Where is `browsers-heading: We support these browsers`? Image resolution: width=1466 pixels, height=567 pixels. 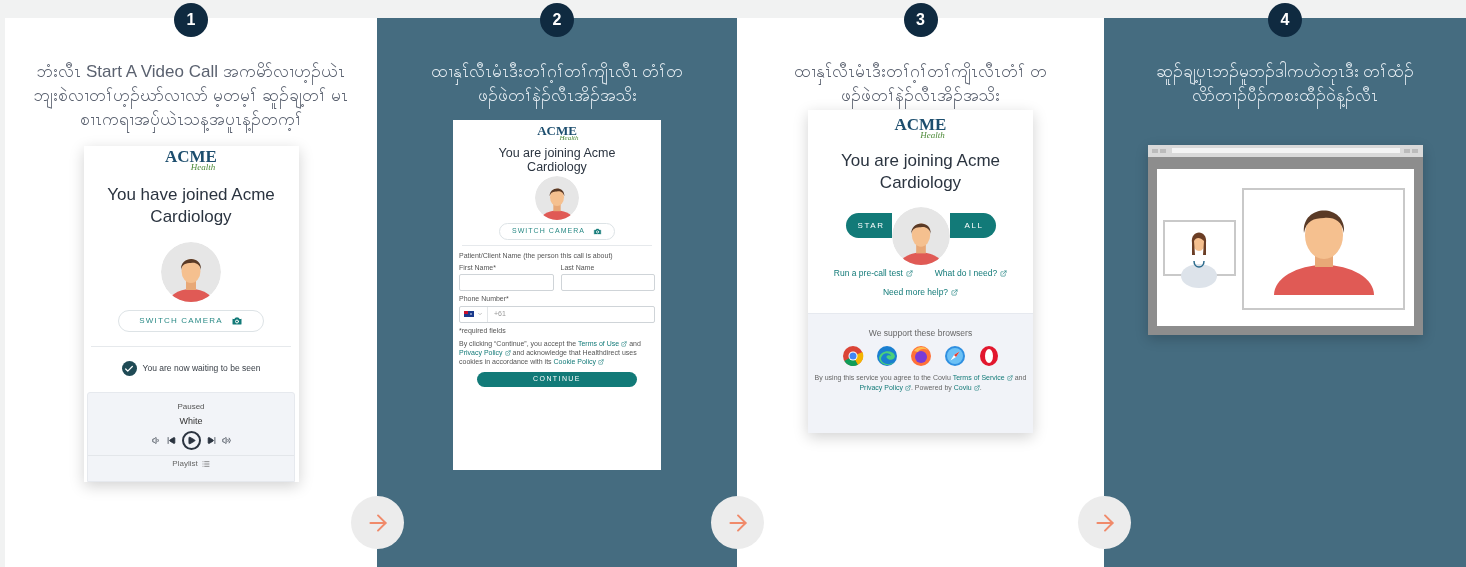
browsers-heading: We support these browsers is located at coordinates (920, 333).